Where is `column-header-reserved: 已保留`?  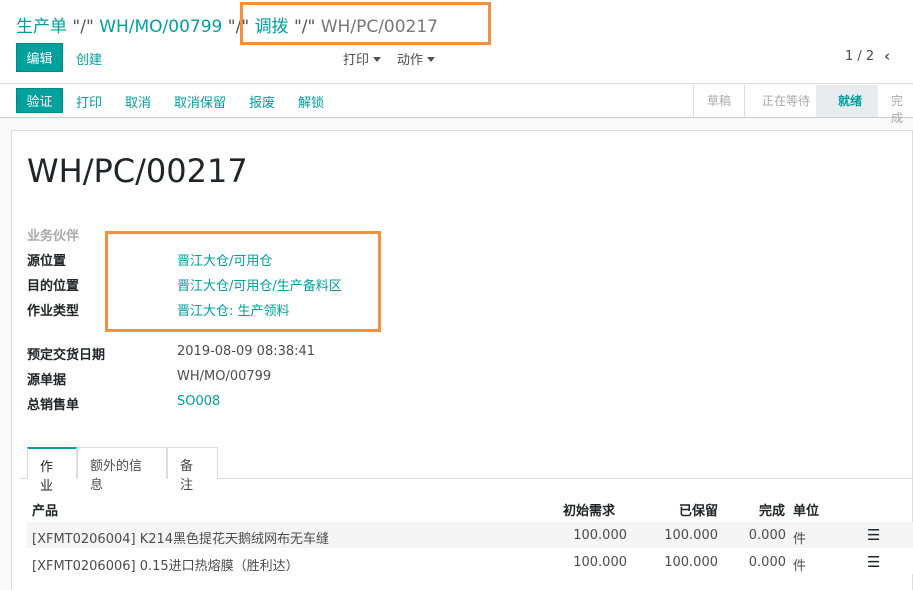 column-header-reserved: 已保留 is located at coordinates (698, 509).